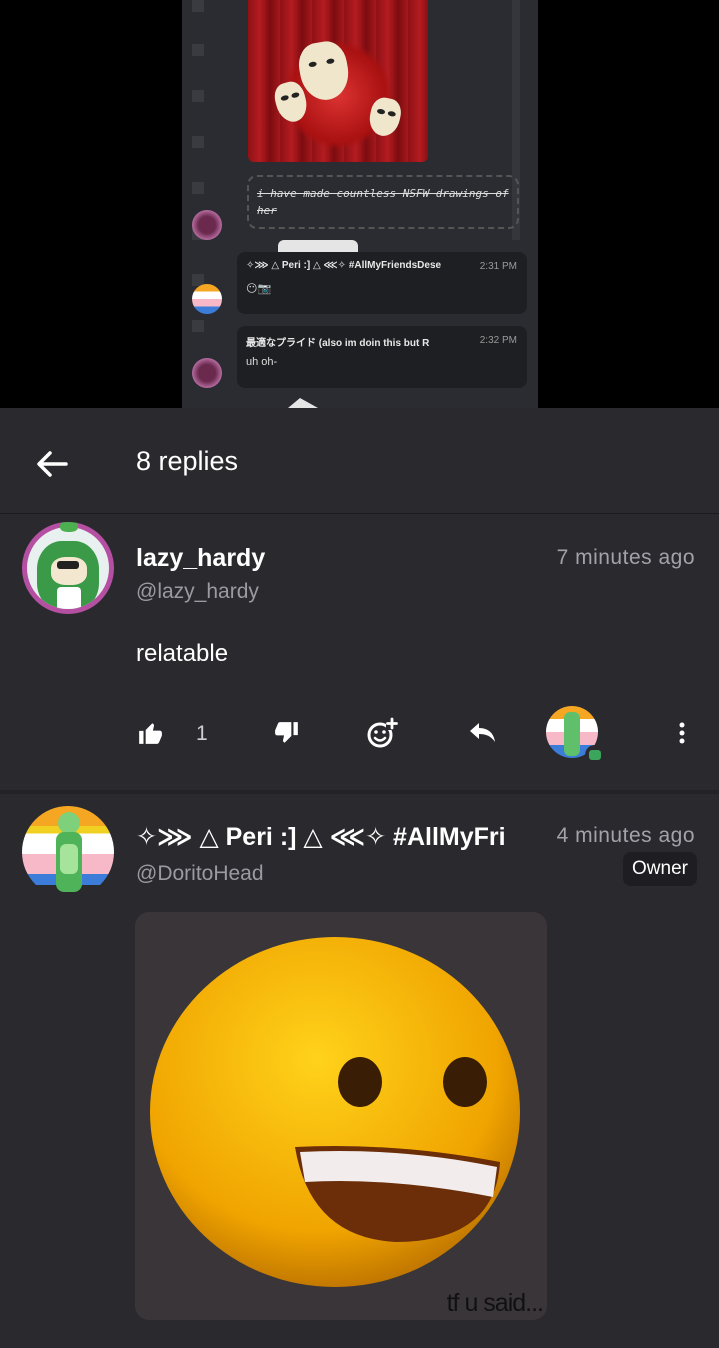 The height and width of the screenshot is (1348, 719). Describe the element at coordinates (200, 873) in the screenshot. I see `user-handle: @DoritoHead` at that location.